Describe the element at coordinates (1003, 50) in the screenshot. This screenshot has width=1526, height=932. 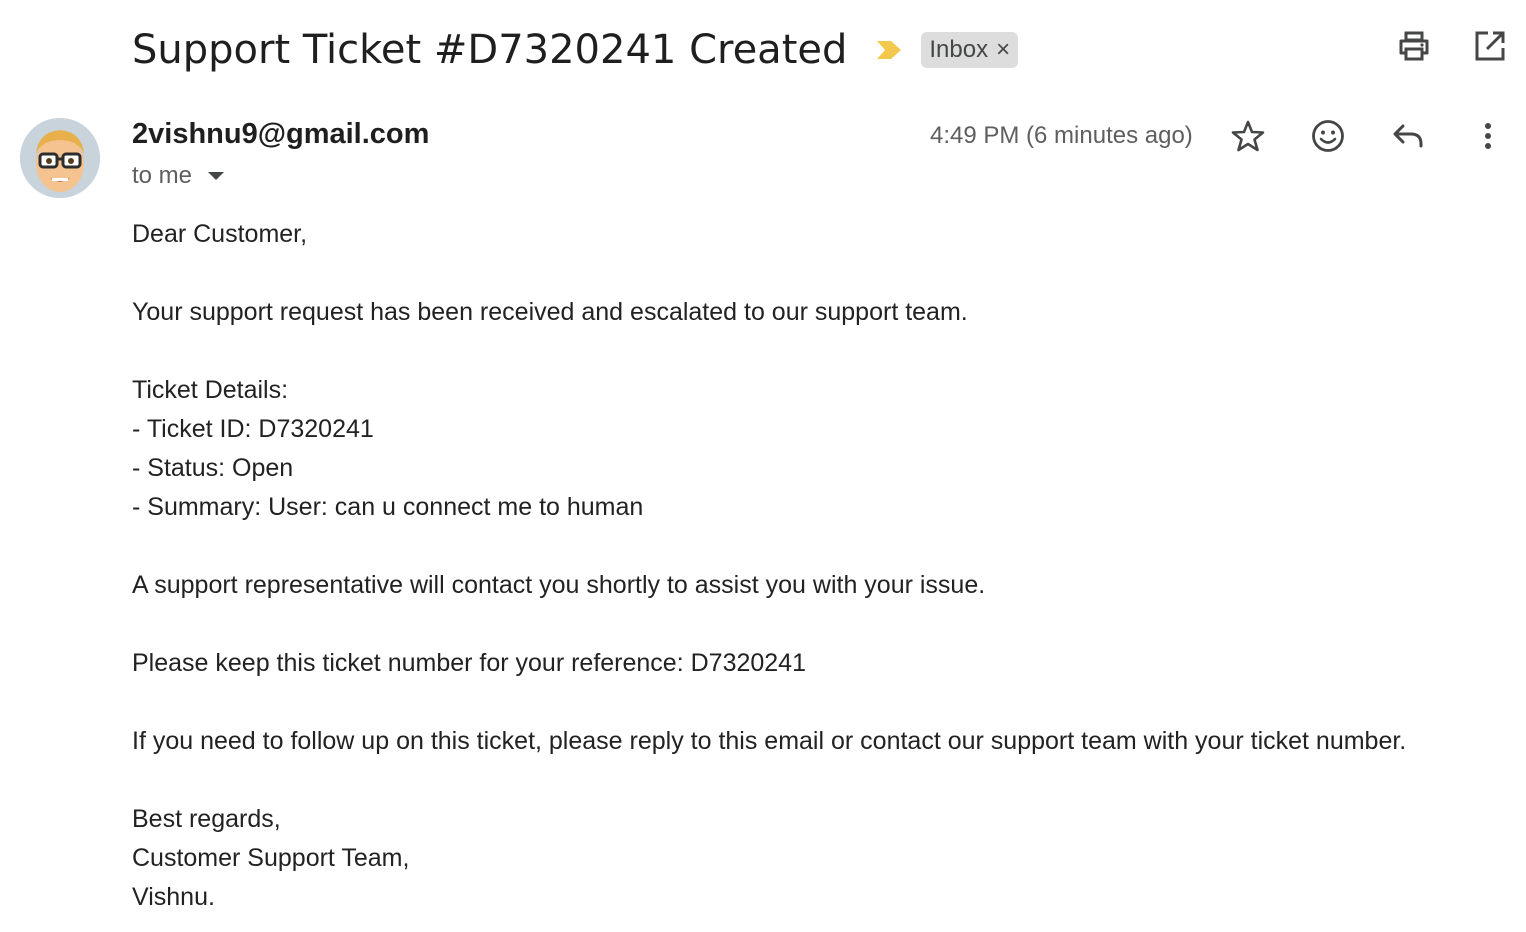
I see `remove-label-icon: ×` at that location.